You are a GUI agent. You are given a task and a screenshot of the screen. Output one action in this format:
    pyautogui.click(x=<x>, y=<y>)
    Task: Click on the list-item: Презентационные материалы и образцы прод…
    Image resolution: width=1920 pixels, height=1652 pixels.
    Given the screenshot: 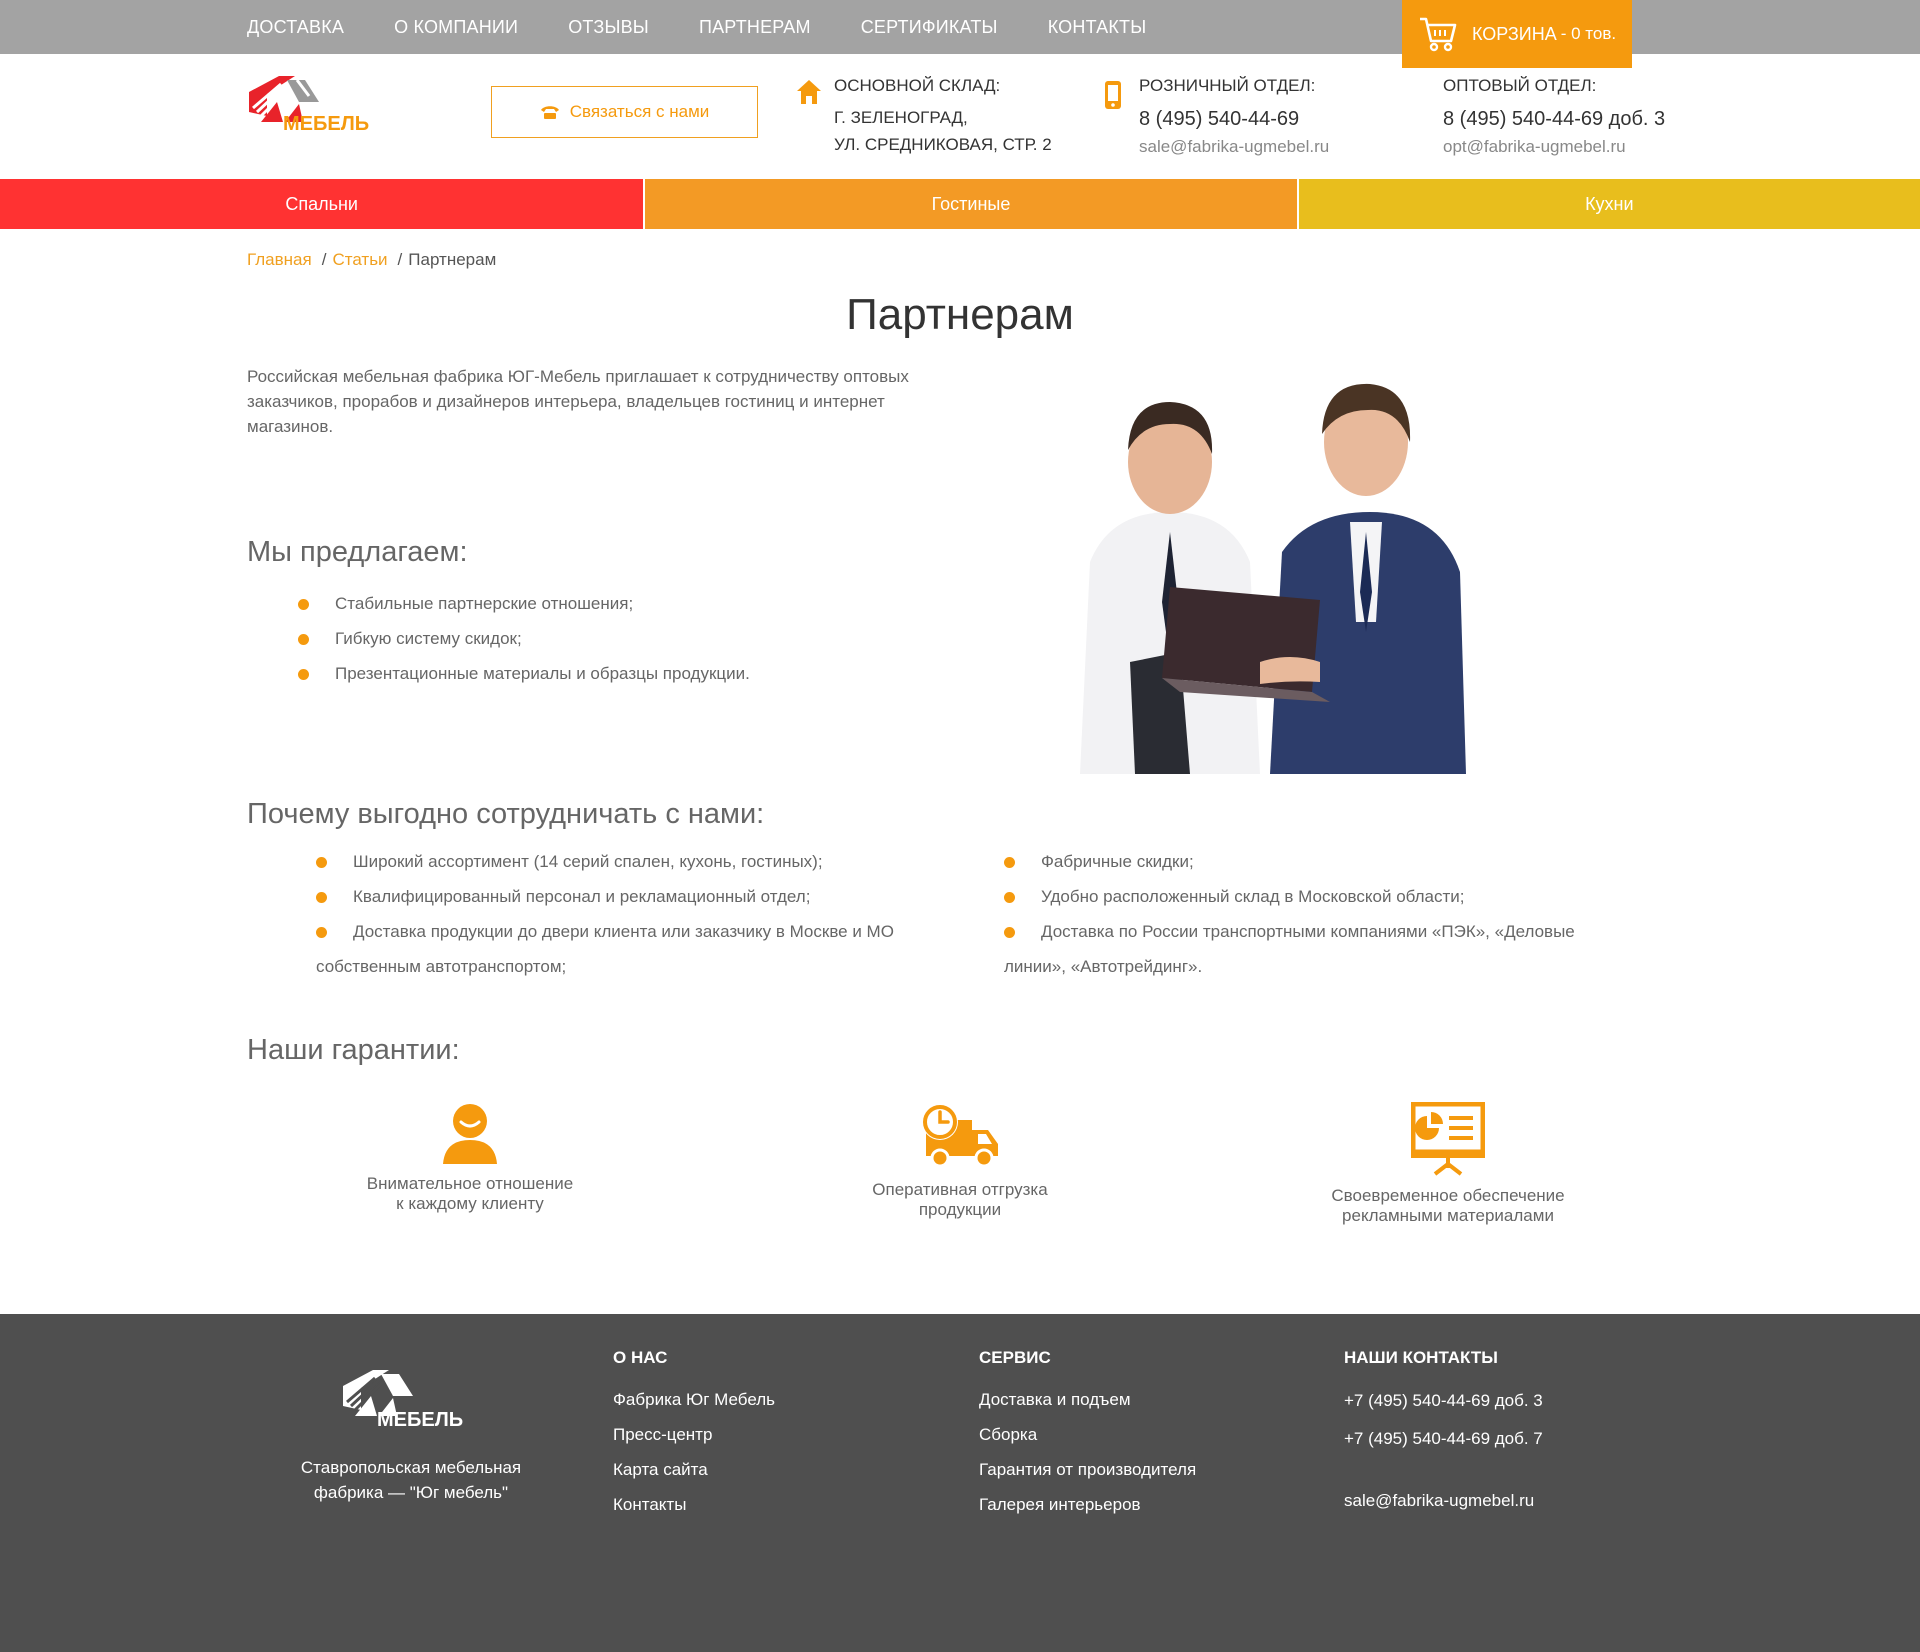 What is the action you would take?
    pyautogui.click(x=524, y=673)
    